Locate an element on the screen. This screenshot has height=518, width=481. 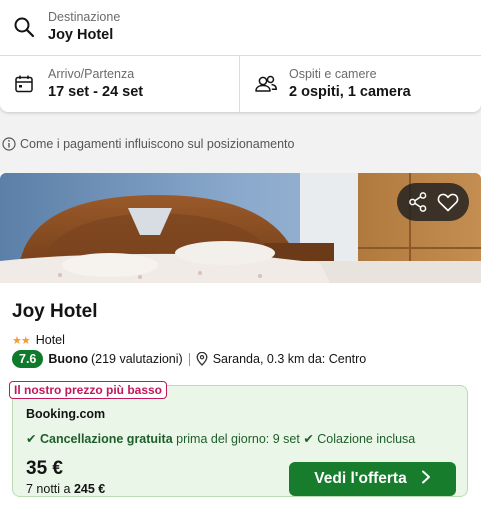
calendar-icon is located at coordinates (24, 84).